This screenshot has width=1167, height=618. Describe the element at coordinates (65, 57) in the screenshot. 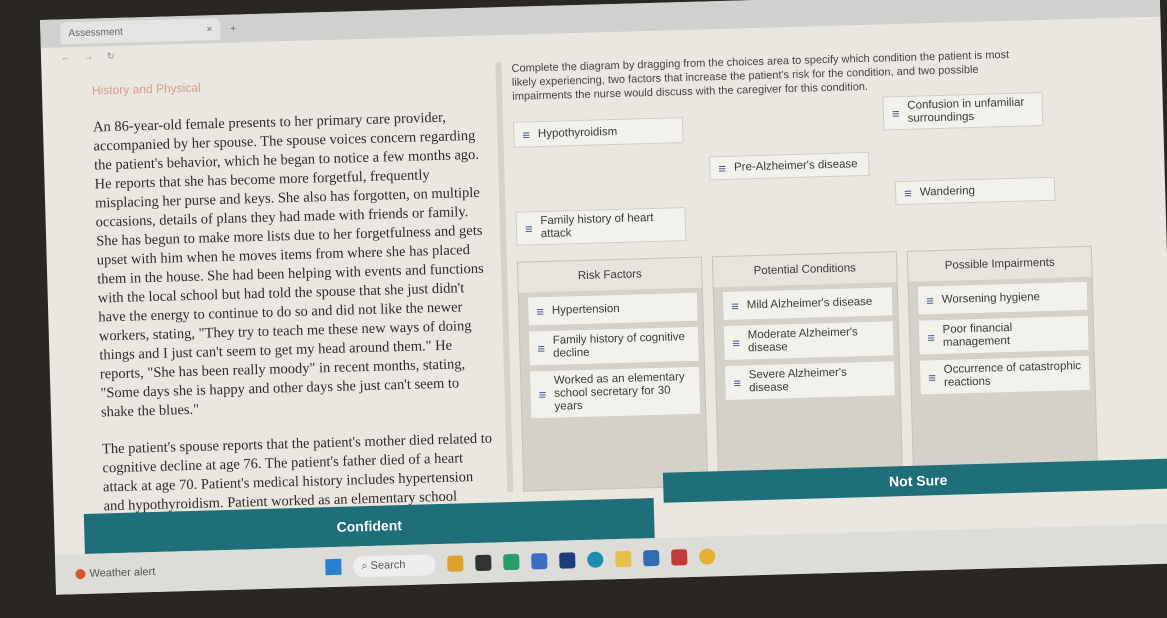

I see `back-icon: ←` at that location.